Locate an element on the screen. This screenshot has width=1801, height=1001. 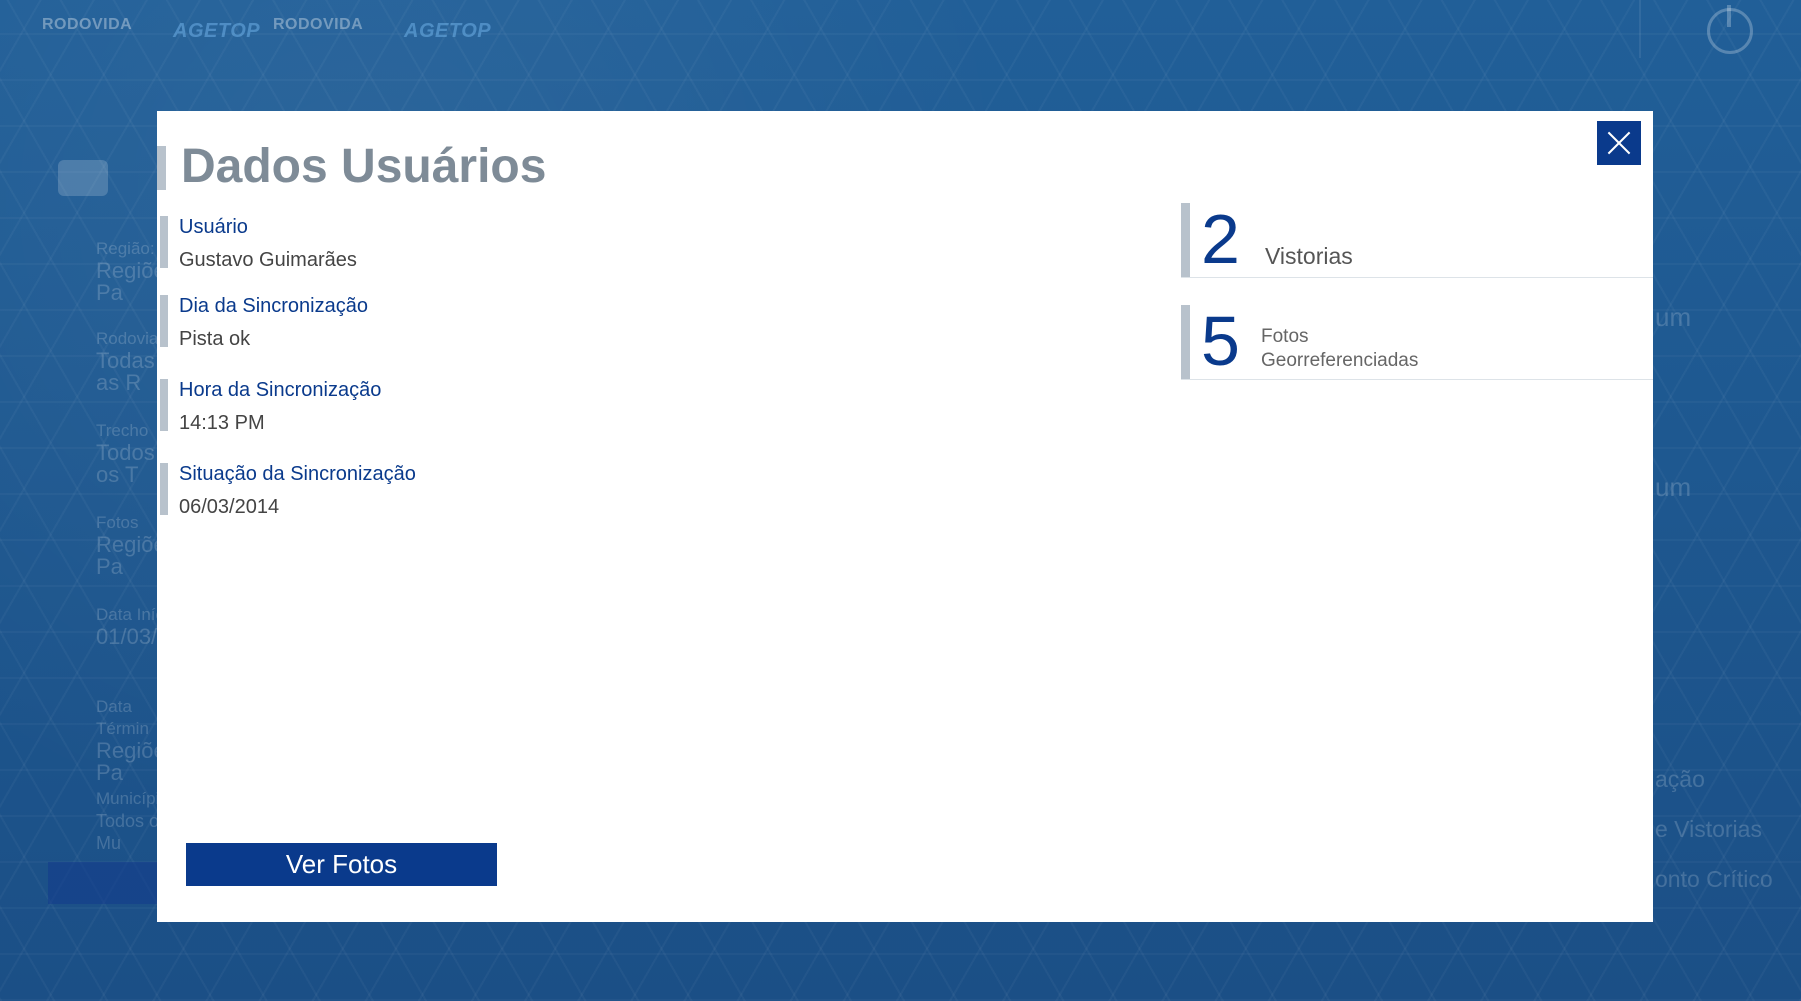
camera-icon is located at coordinates (83, 178).